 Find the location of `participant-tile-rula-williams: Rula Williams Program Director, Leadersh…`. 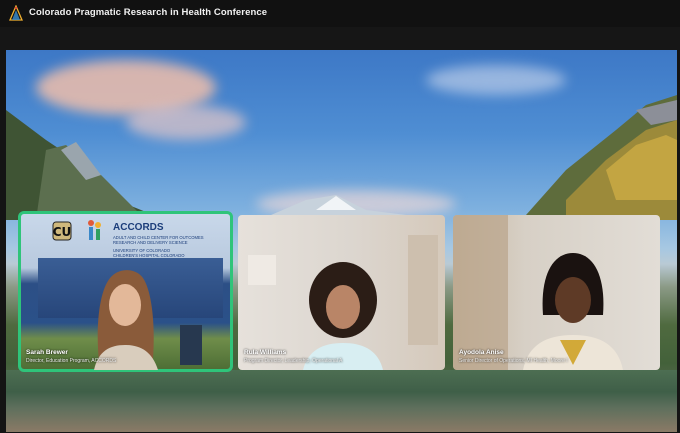

participant-tile-rula-williams: Rula Williams Program Director, Leadersh… is located at coordinates (341, 292).